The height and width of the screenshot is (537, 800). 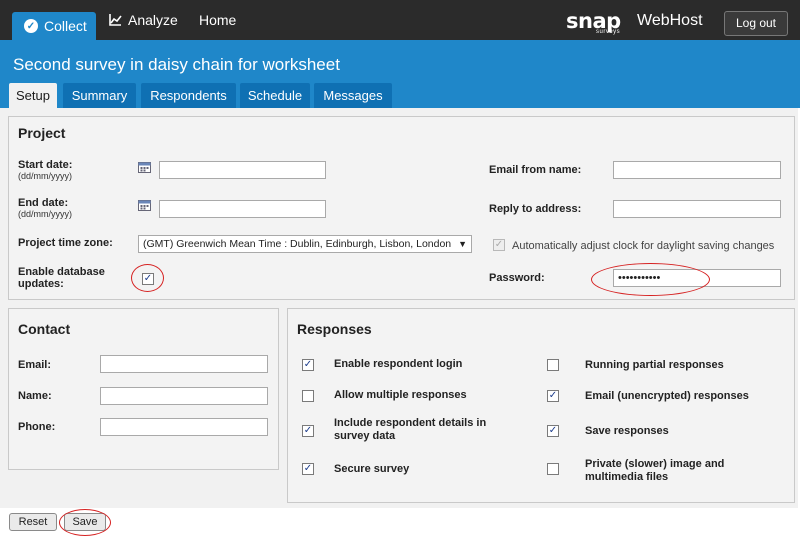 I want to click on allow-multiple-label: Allow multiple responses, so click(x=400, y=395).